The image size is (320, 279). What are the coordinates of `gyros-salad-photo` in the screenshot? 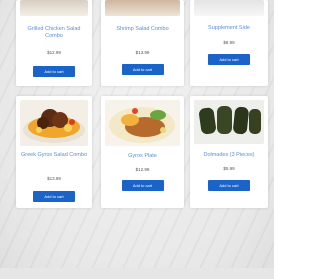 It's located at (54, 123).